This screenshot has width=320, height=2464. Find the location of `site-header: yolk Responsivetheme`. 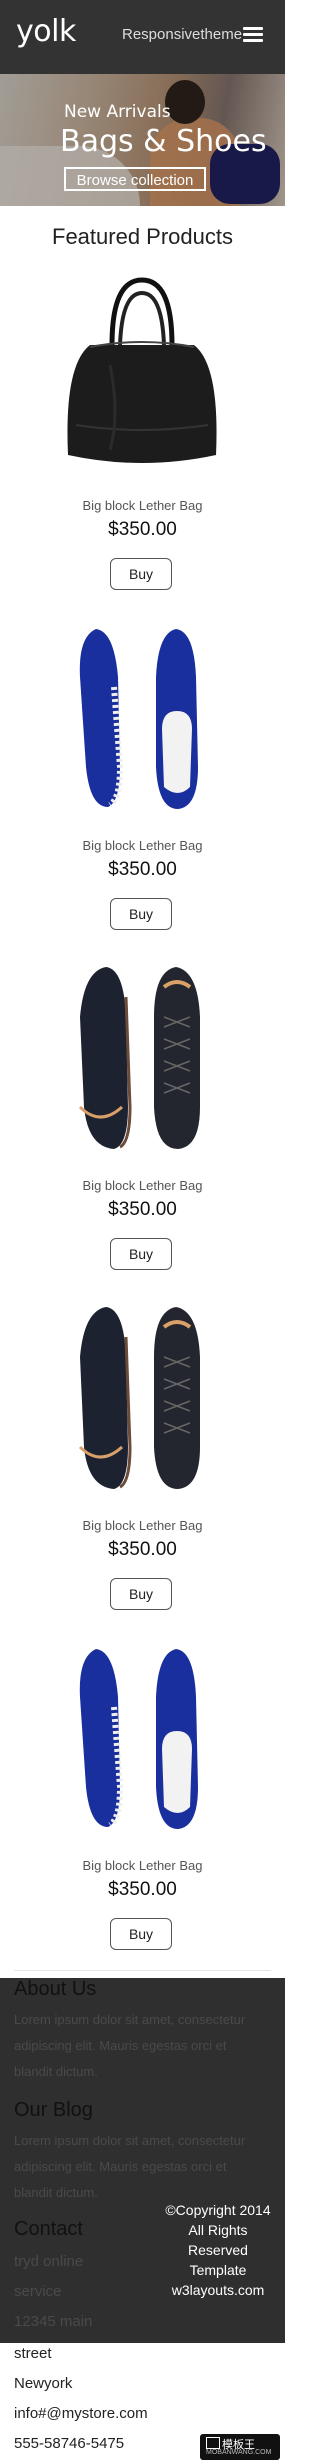

site-header: yolk Responsivetheme is located at coordinates (142, 37).